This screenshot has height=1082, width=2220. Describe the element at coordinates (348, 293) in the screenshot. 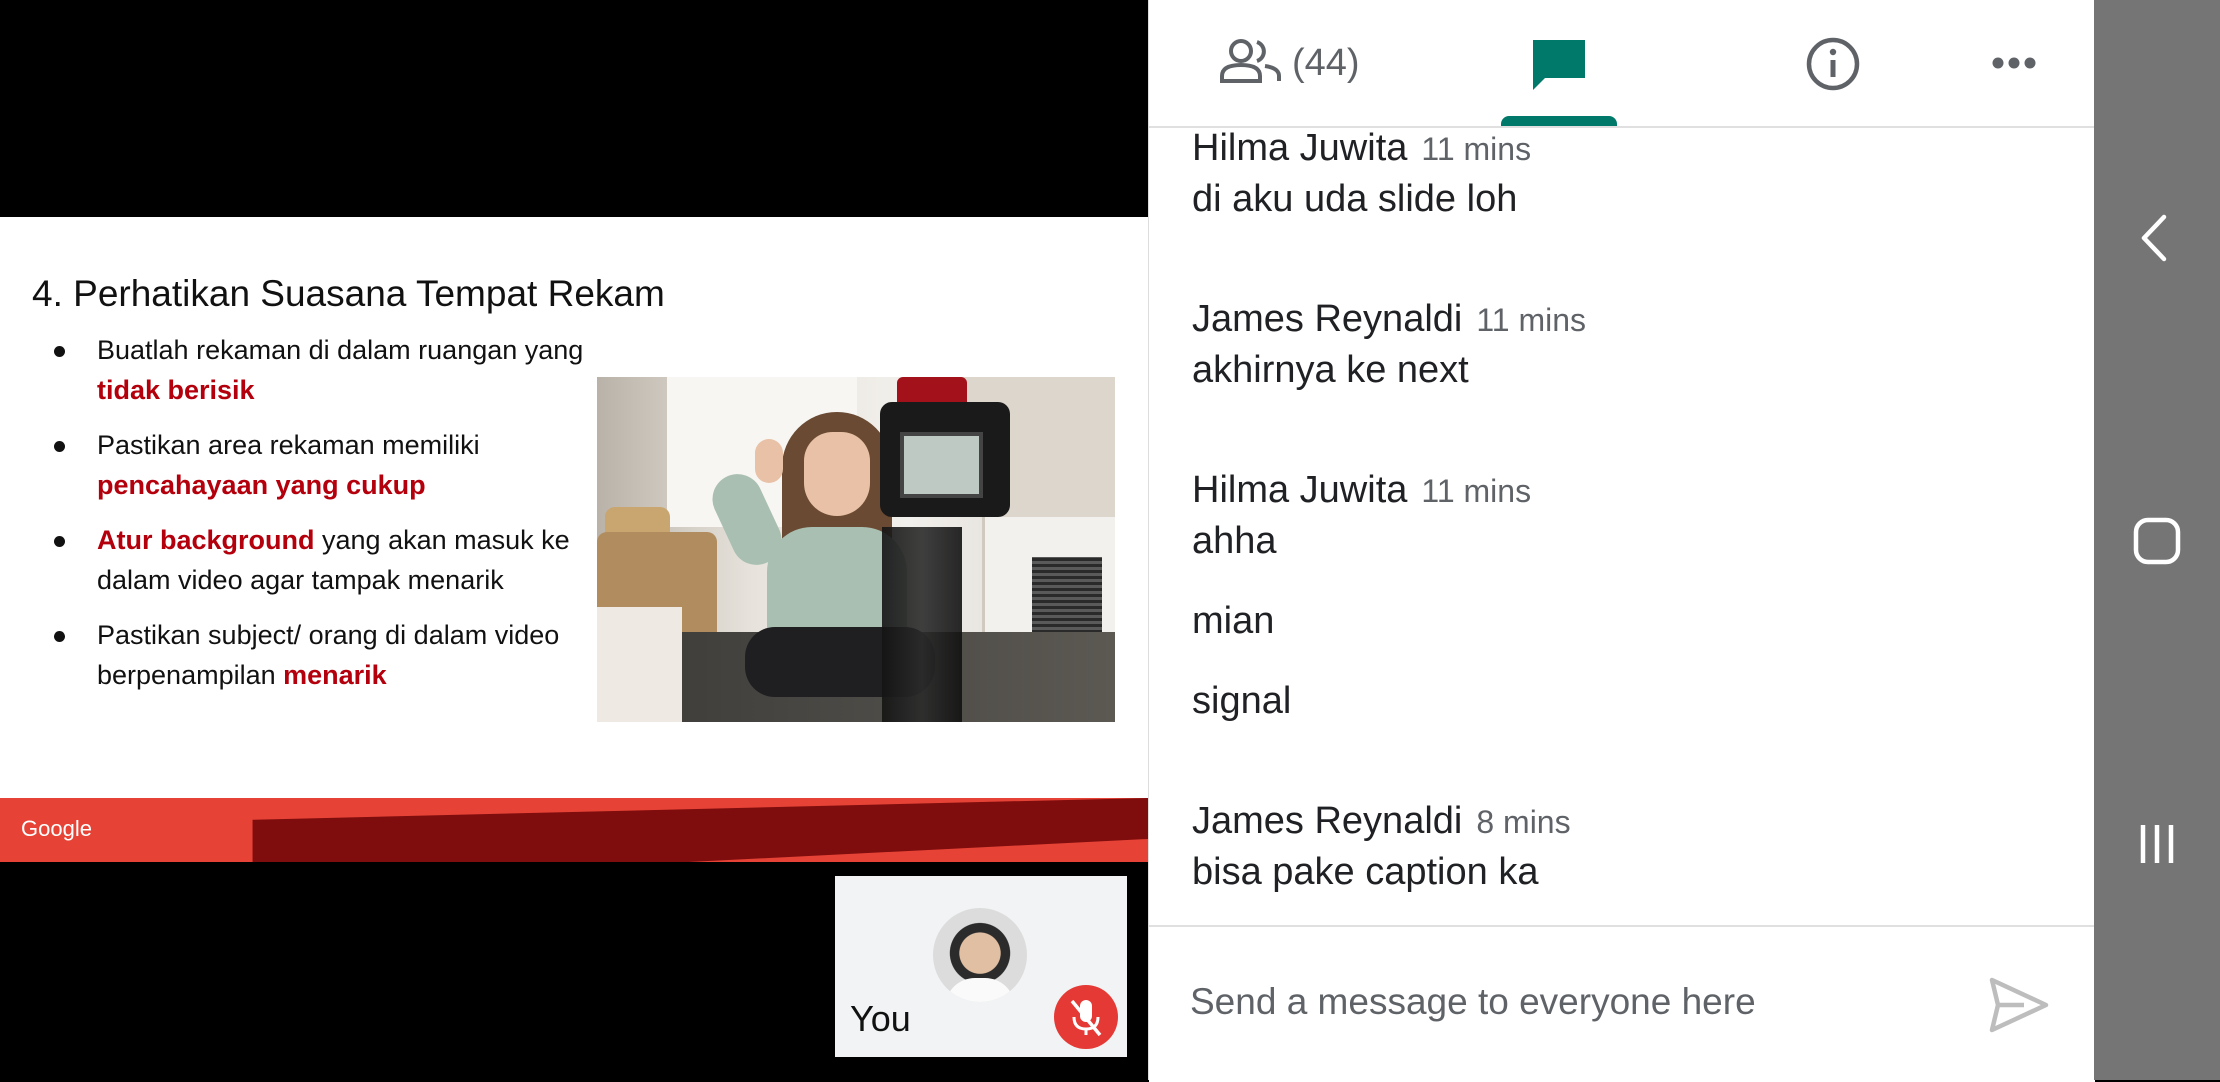

I see `slide-title: 4. Perhatikan Suasana Tempat Rekam` at that location.